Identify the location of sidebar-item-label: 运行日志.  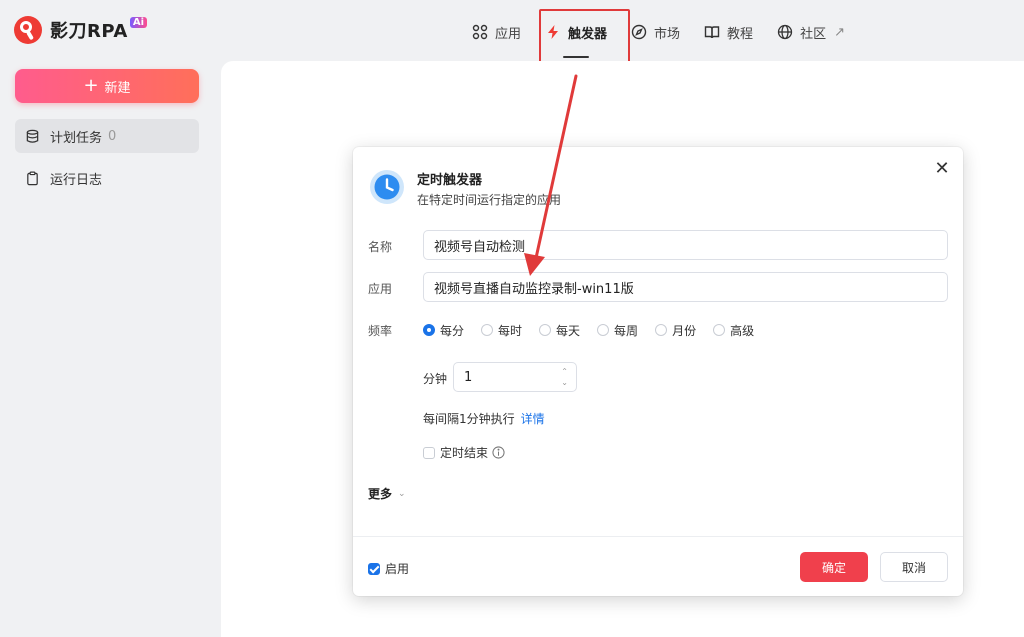
(76, 180).